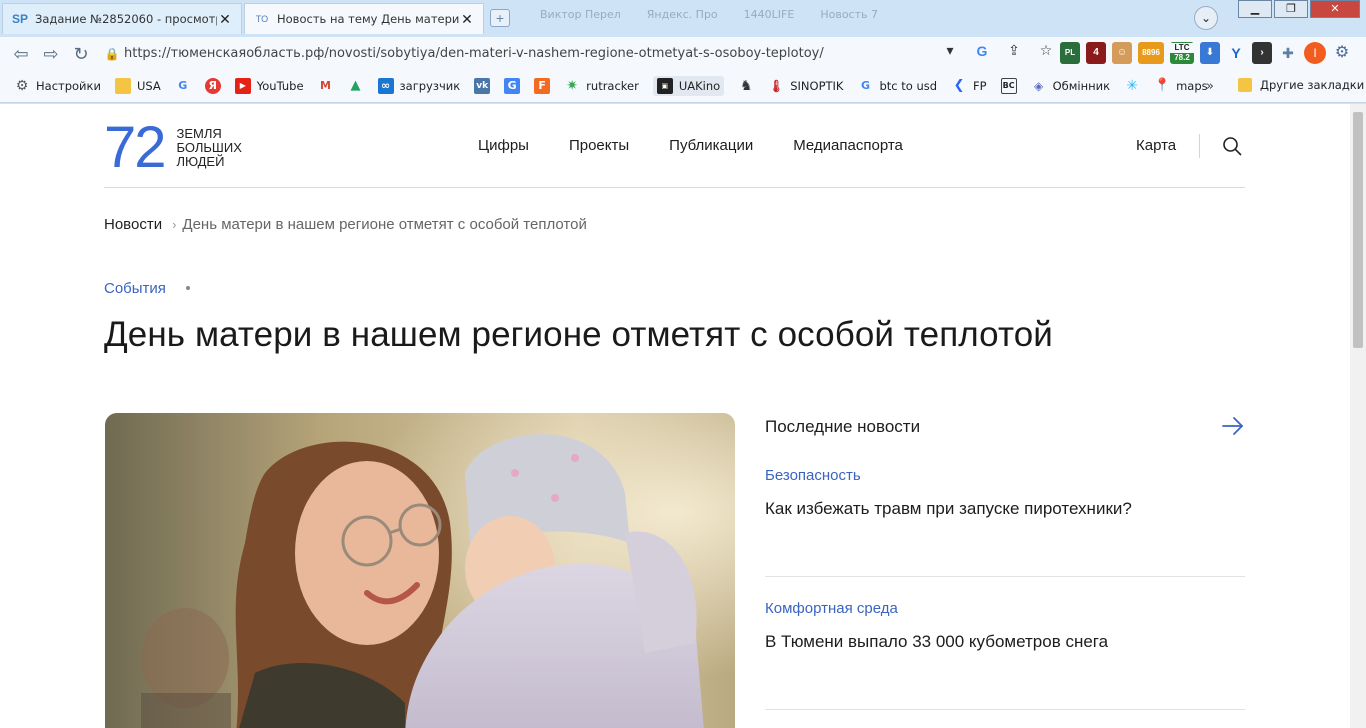 The image size is (1366, 728). What do you see at coordinates (1005, 608) in the screenshot?
I see `news-category: Комфортная среда` at bounding box center [1005, 608].